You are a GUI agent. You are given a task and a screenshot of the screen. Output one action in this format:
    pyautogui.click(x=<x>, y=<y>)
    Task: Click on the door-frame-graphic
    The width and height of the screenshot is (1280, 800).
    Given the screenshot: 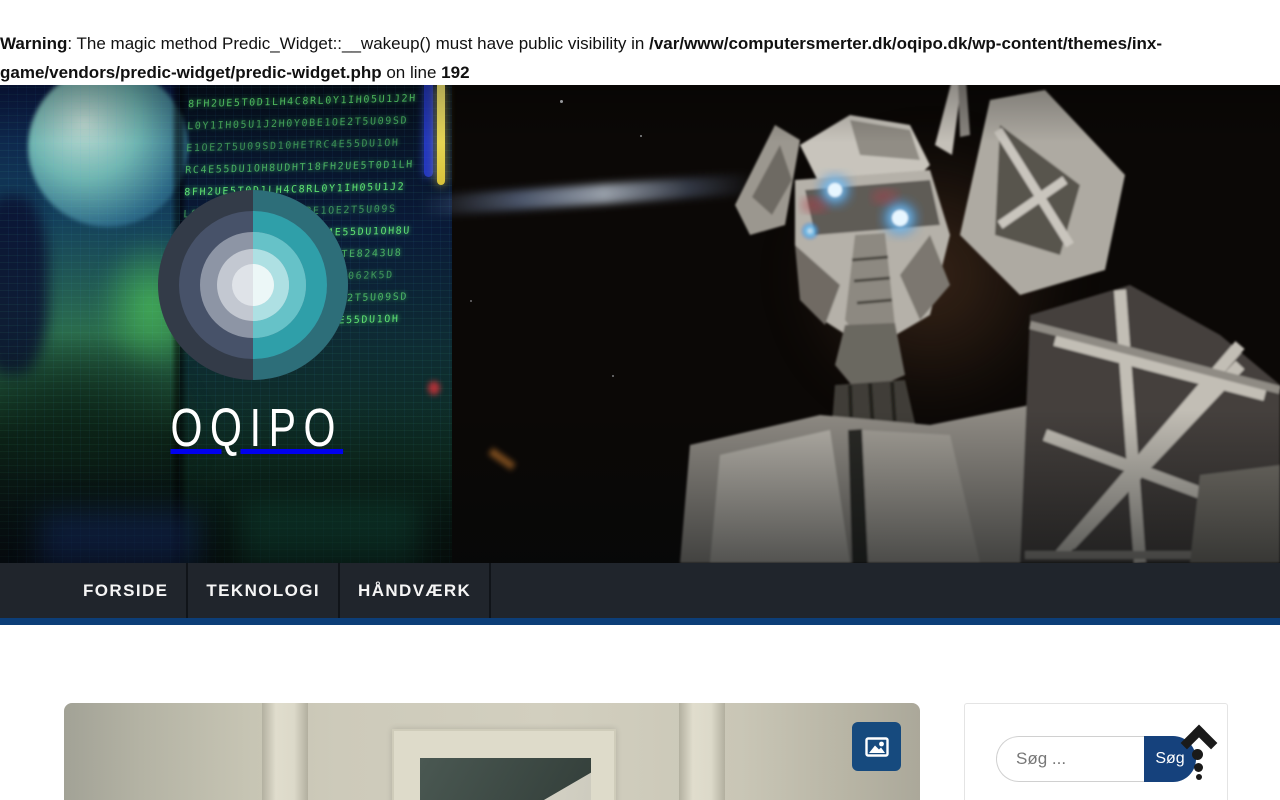 What is the action you would take?
    pyautogui.click(x=504, y=764)
    